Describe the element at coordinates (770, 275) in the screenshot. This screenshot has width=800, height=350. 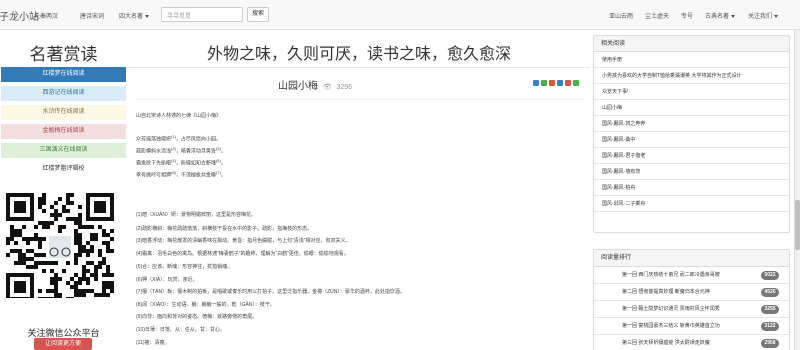
I see `ranking-count-badge: 5022` at that location.